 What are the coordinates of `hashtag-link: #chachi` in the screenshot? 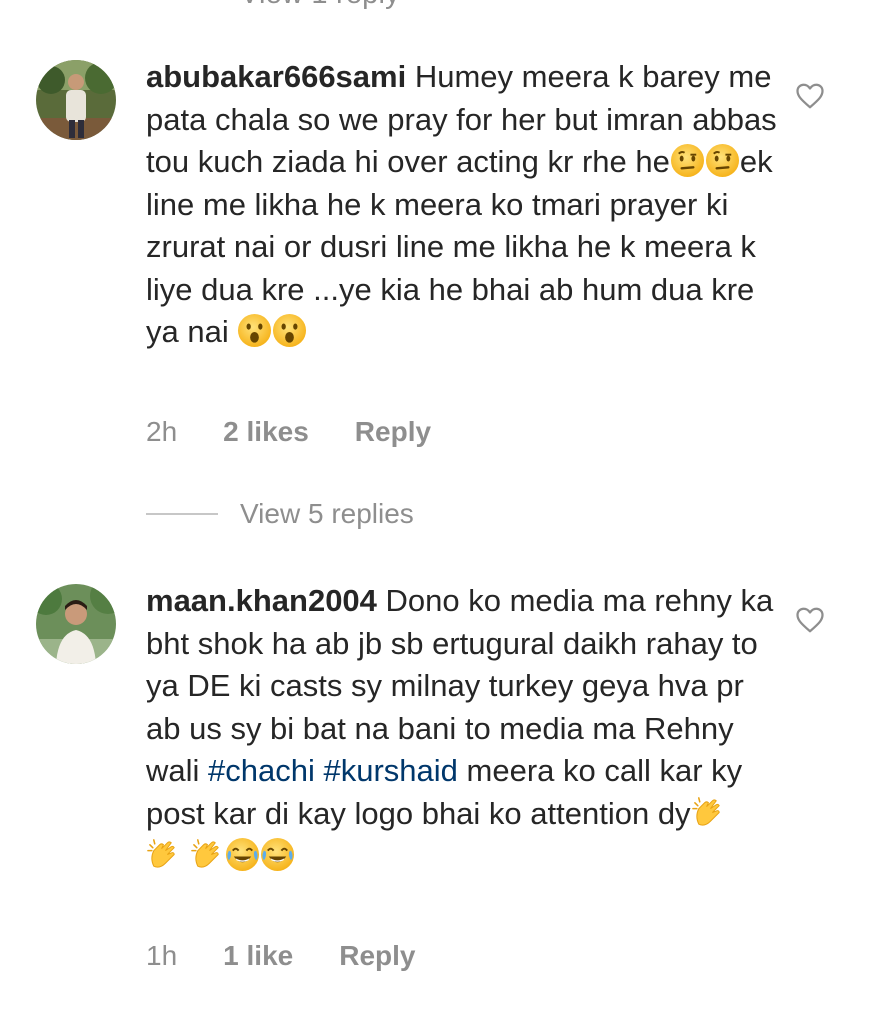 It's located at (261, 770).